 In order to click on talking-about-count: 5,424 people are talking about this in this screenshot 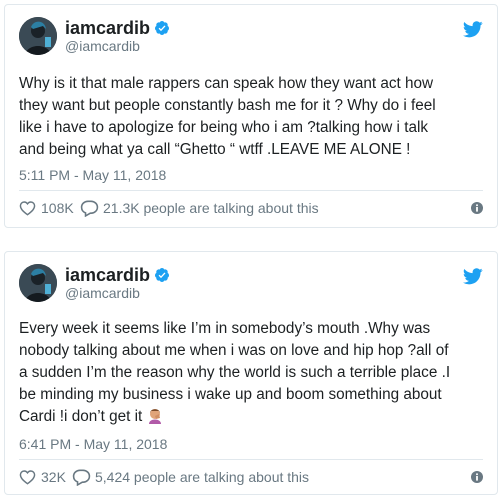, I will do `click(202, 477)`.